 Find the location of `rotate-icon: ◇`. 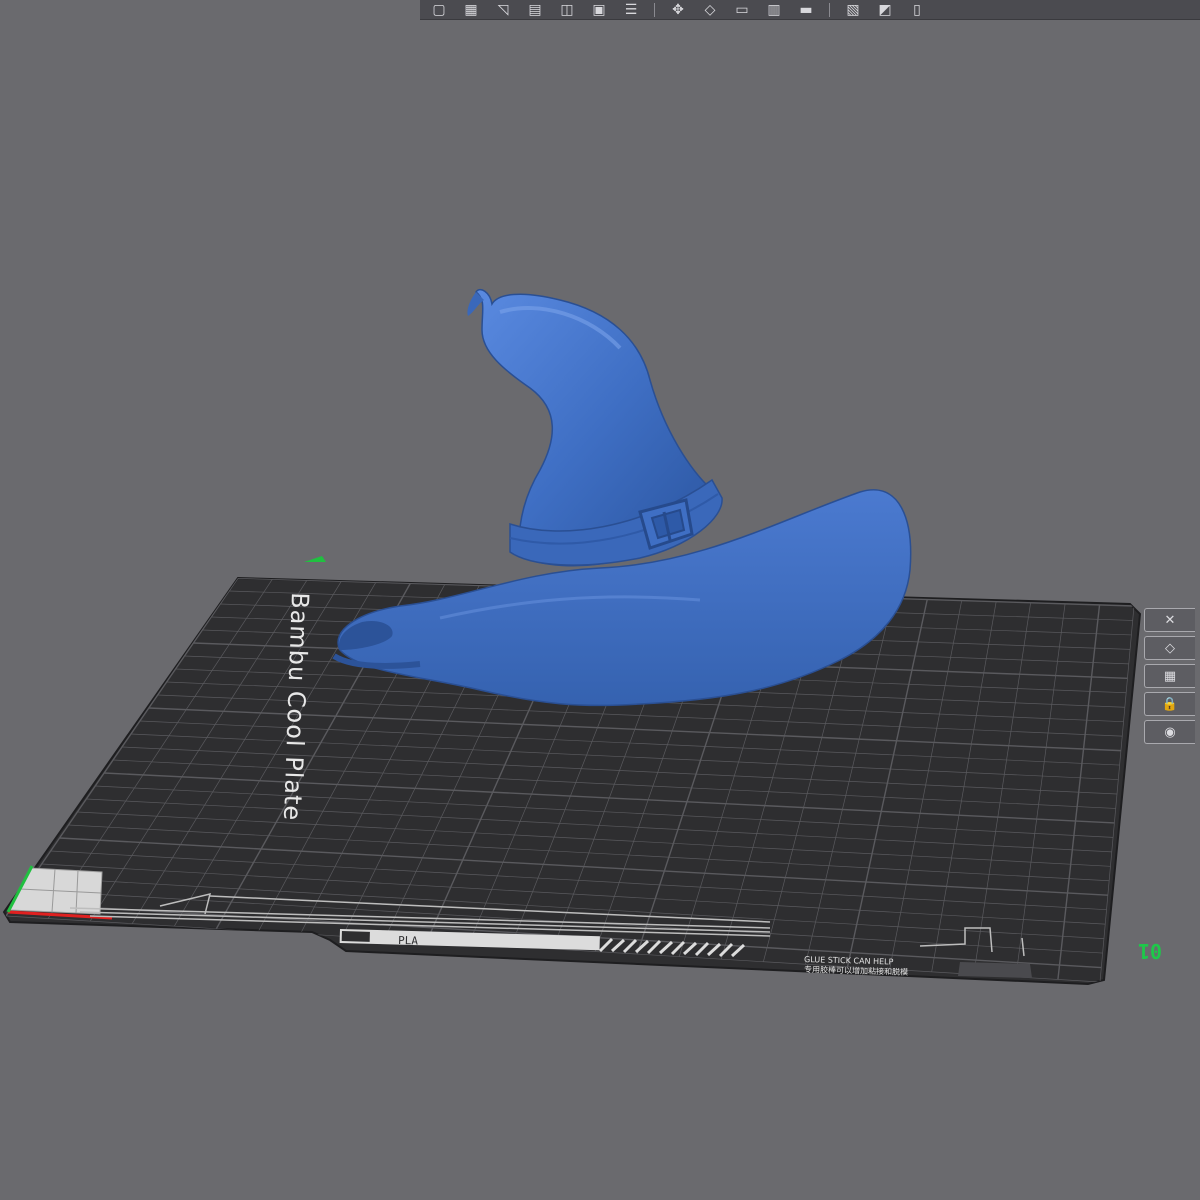

rotate-icon: ◇ is located at coordinates (710, 9).